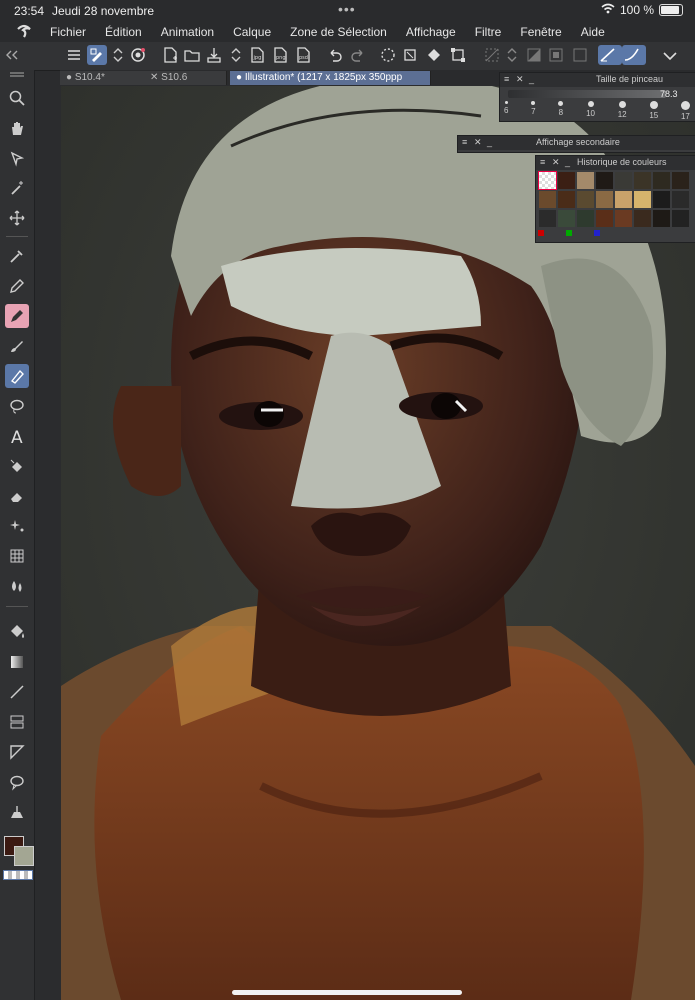 The width and height of the screenshot is (695, 1000). What do you see at coordinates (68, 32) in the screenshot?
I see `menu-fichier: Fichier` at bounding box center [68, 32].